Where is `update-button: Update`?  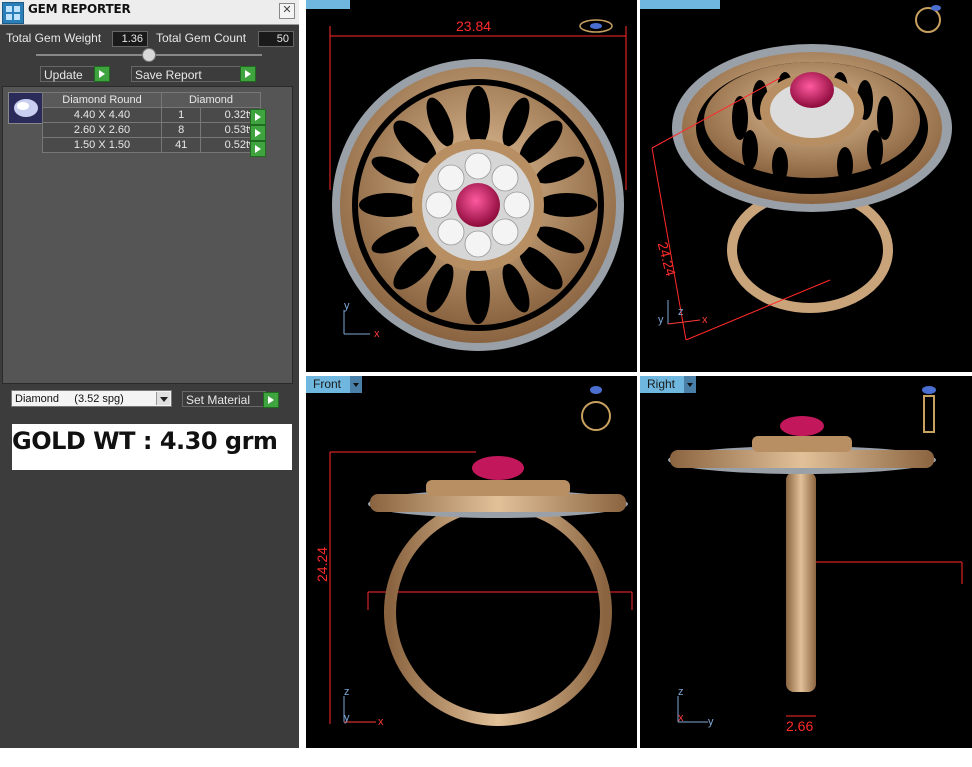
update-button: Update is located at coordinates (68, 74).